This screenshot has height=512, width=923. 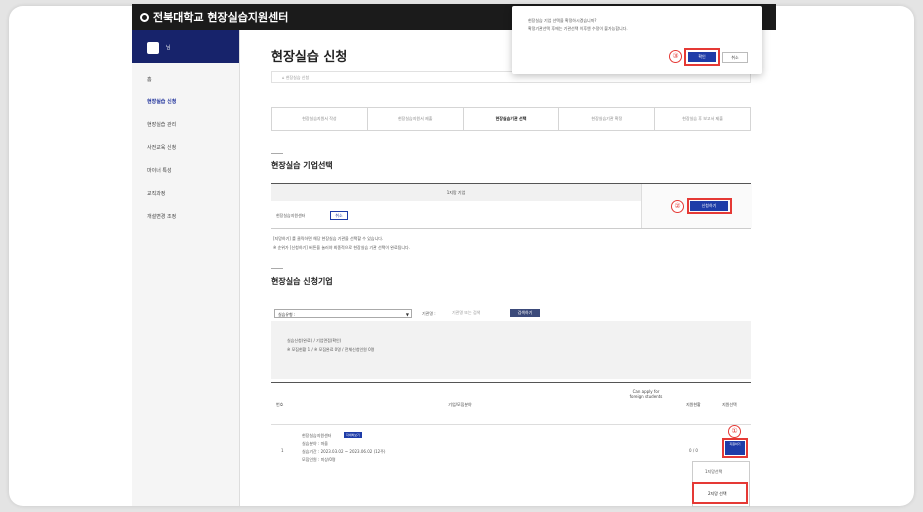 What do you see at coordinates (277, 153) in the screenshot?
I see `section-divider` at bounding box center [277, 153].